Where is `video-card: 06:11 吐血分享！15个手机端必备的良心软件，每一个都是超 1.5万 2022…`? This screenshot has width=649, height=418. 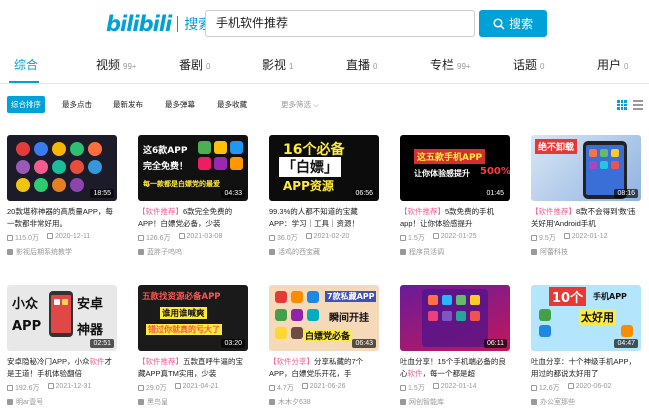 video-card: 06:11 吐血分享！15个手机端必备的良心软件，每一个都是超 1.5万 2022… is located at coordinates (455, 346).